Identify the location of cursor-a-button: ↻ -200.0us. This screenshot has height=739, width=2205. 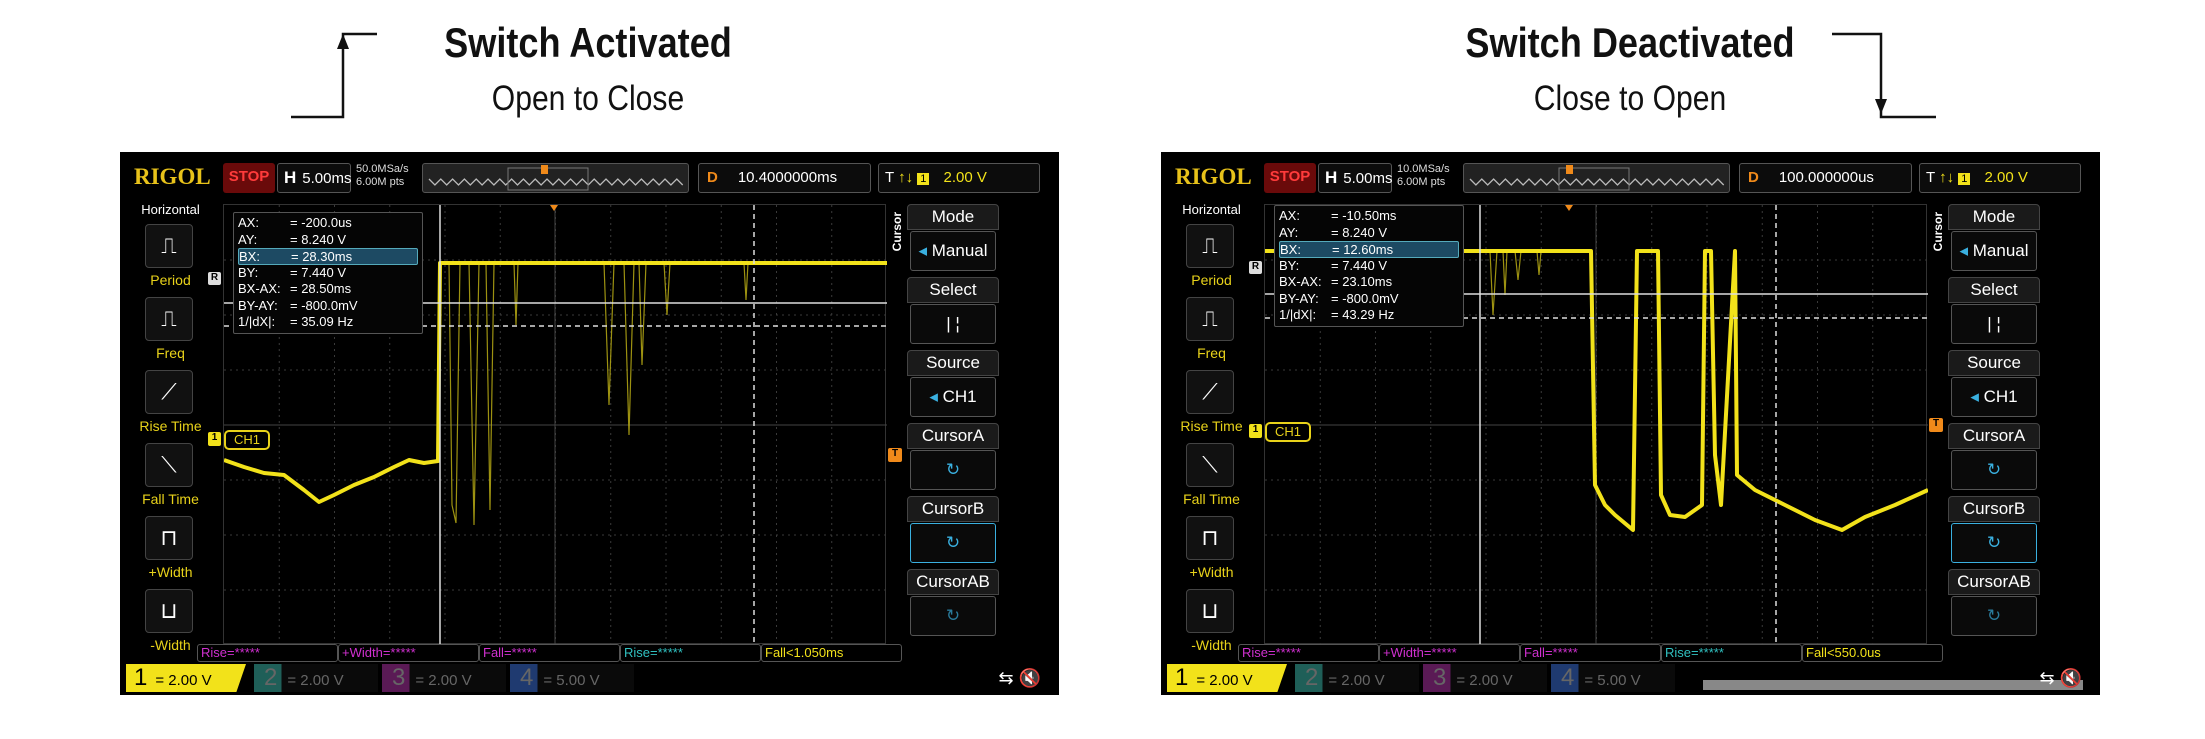
(953, 483).